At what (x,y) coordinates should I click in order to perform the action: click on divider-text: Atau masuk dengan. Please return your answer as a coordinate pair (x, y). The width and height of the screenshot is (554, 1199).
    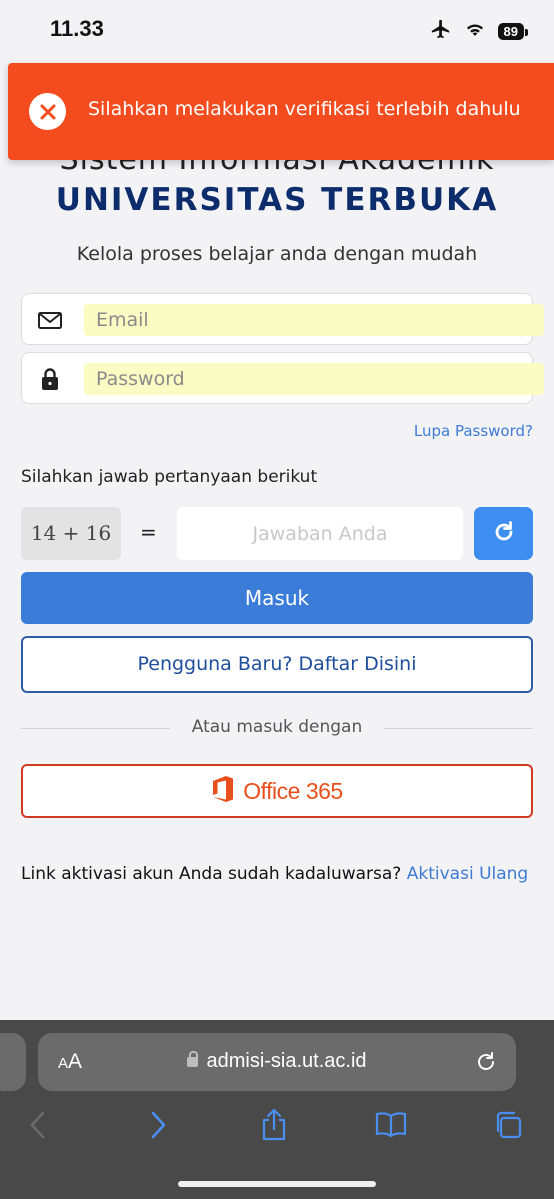
    Looking at the image, I should click on (277, 727).